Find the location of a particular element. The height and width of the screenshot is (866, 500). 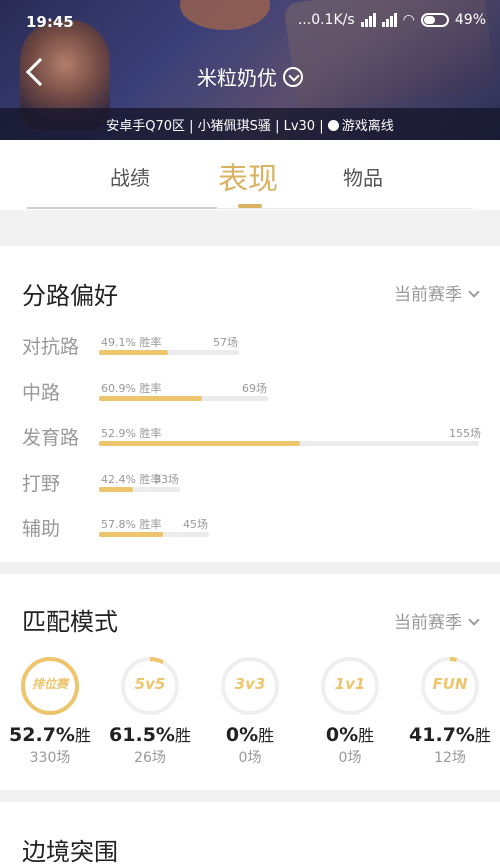

wifi-icon: ◠ is located at coordinates (408, 20).